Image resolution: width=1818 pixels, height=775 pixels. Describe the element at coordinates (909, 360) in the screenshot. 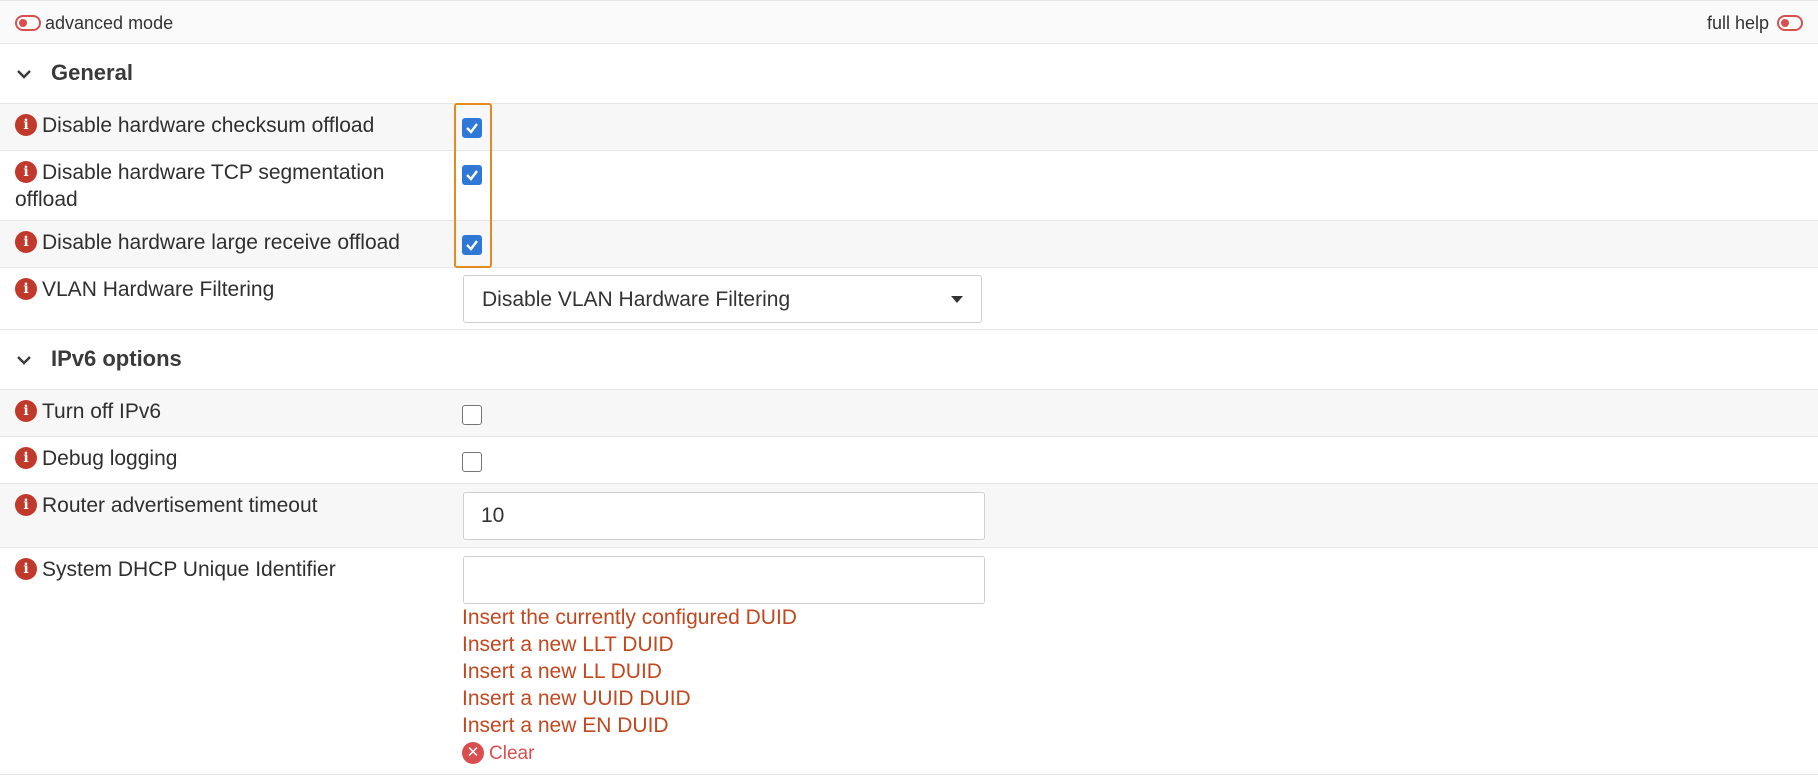

I see `section-ipv6-options: IPv6 options` at that location.